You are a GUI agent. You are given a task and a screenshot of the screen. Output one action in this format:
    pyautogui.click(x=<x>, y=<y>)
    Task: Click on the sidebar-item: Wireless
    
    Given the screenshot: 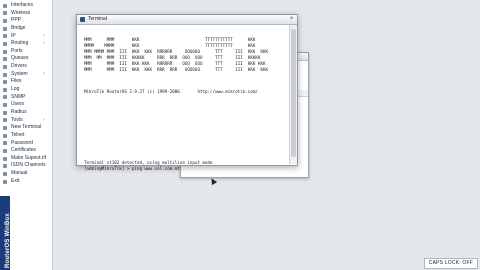 What is the action you would take?
    pyautogui.click(x=26, y=14)
    